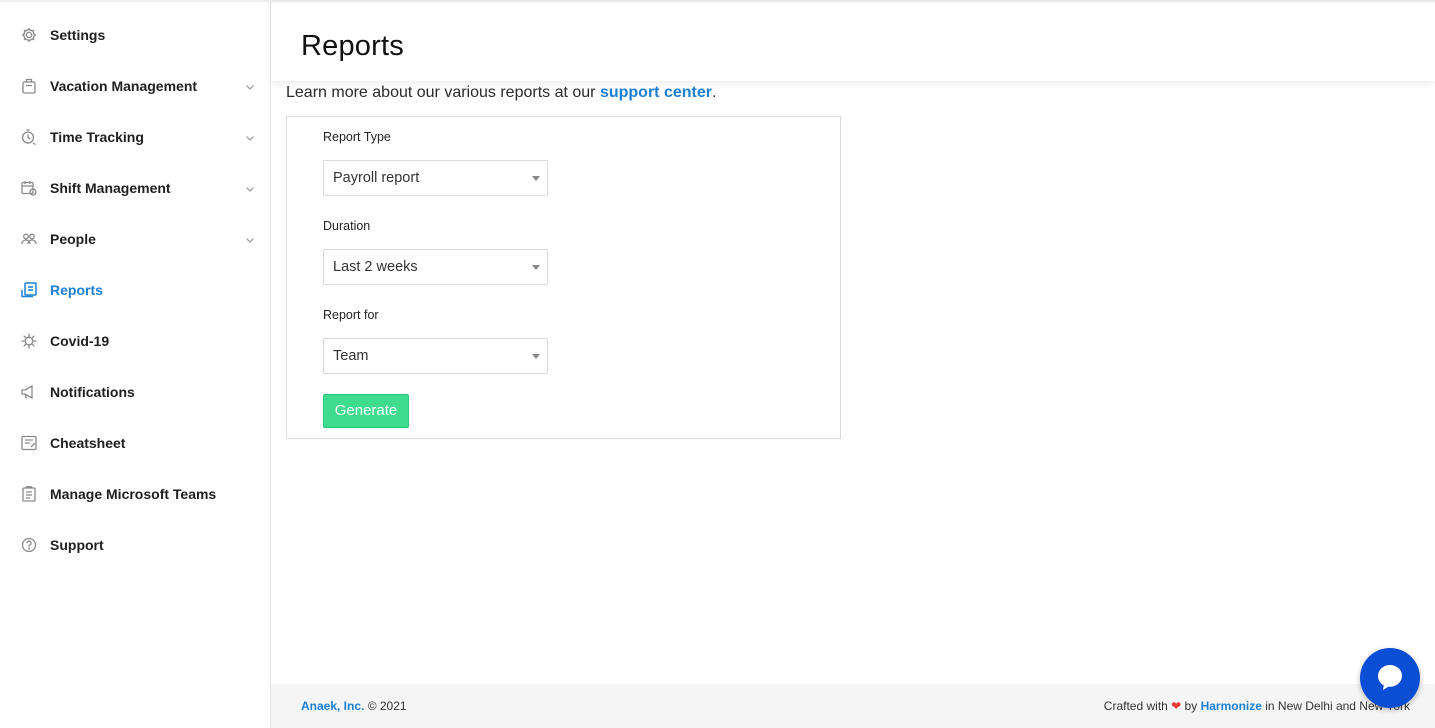 The image size is (1435, 728). I want to click on report-for-label: Report for, so click(351, 315).